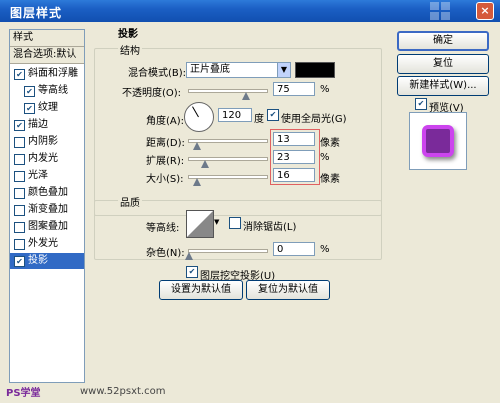  I want to click on spread-unit: %, so click(325, 157).